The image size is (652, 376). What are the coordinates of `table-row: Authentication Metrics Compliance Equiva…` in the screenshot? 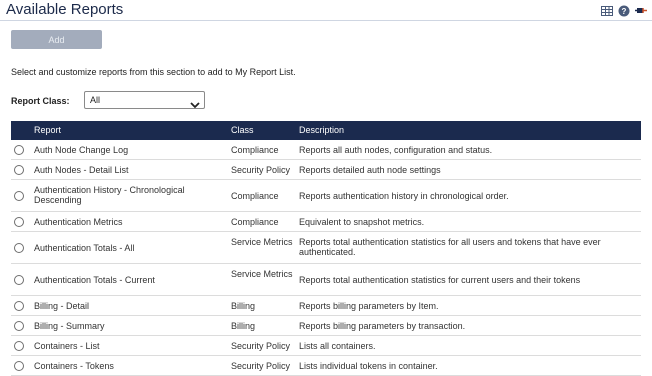 It's located at (326, 222).